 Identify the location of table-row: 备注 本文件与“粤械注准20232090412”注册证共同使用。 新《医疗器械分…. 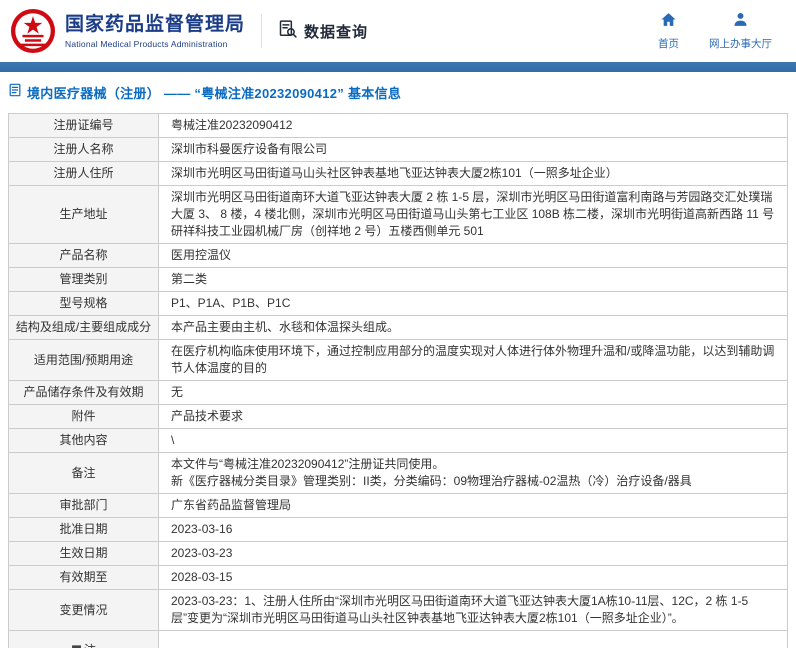
(398, 473).